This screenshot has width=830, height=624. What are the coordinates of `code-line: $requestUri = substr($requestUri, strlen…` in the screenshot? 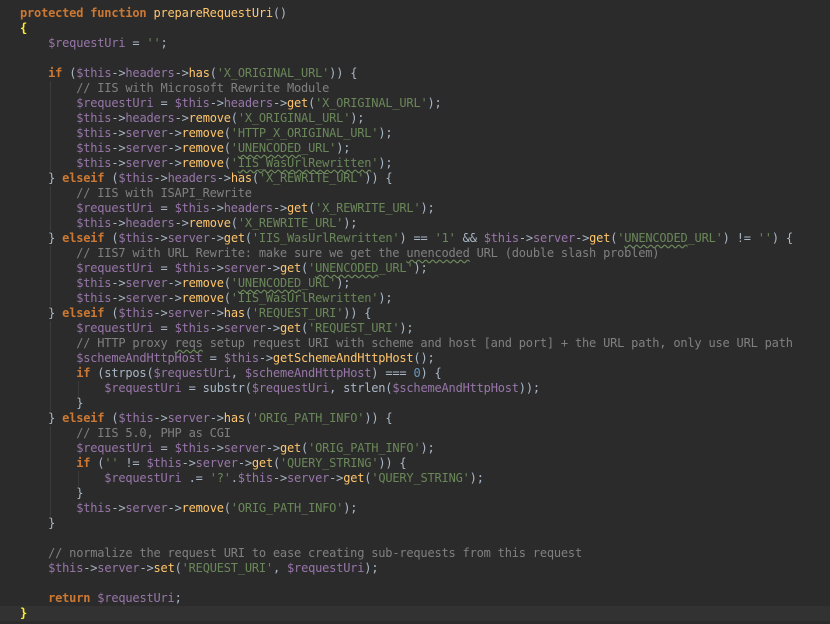 It's located at (415, 388).